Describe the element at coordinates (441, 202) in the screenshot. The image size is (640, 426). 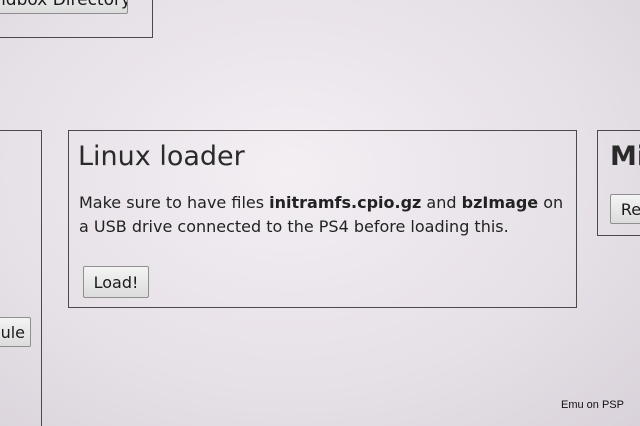
I see `desc-text-2: and` at that location.